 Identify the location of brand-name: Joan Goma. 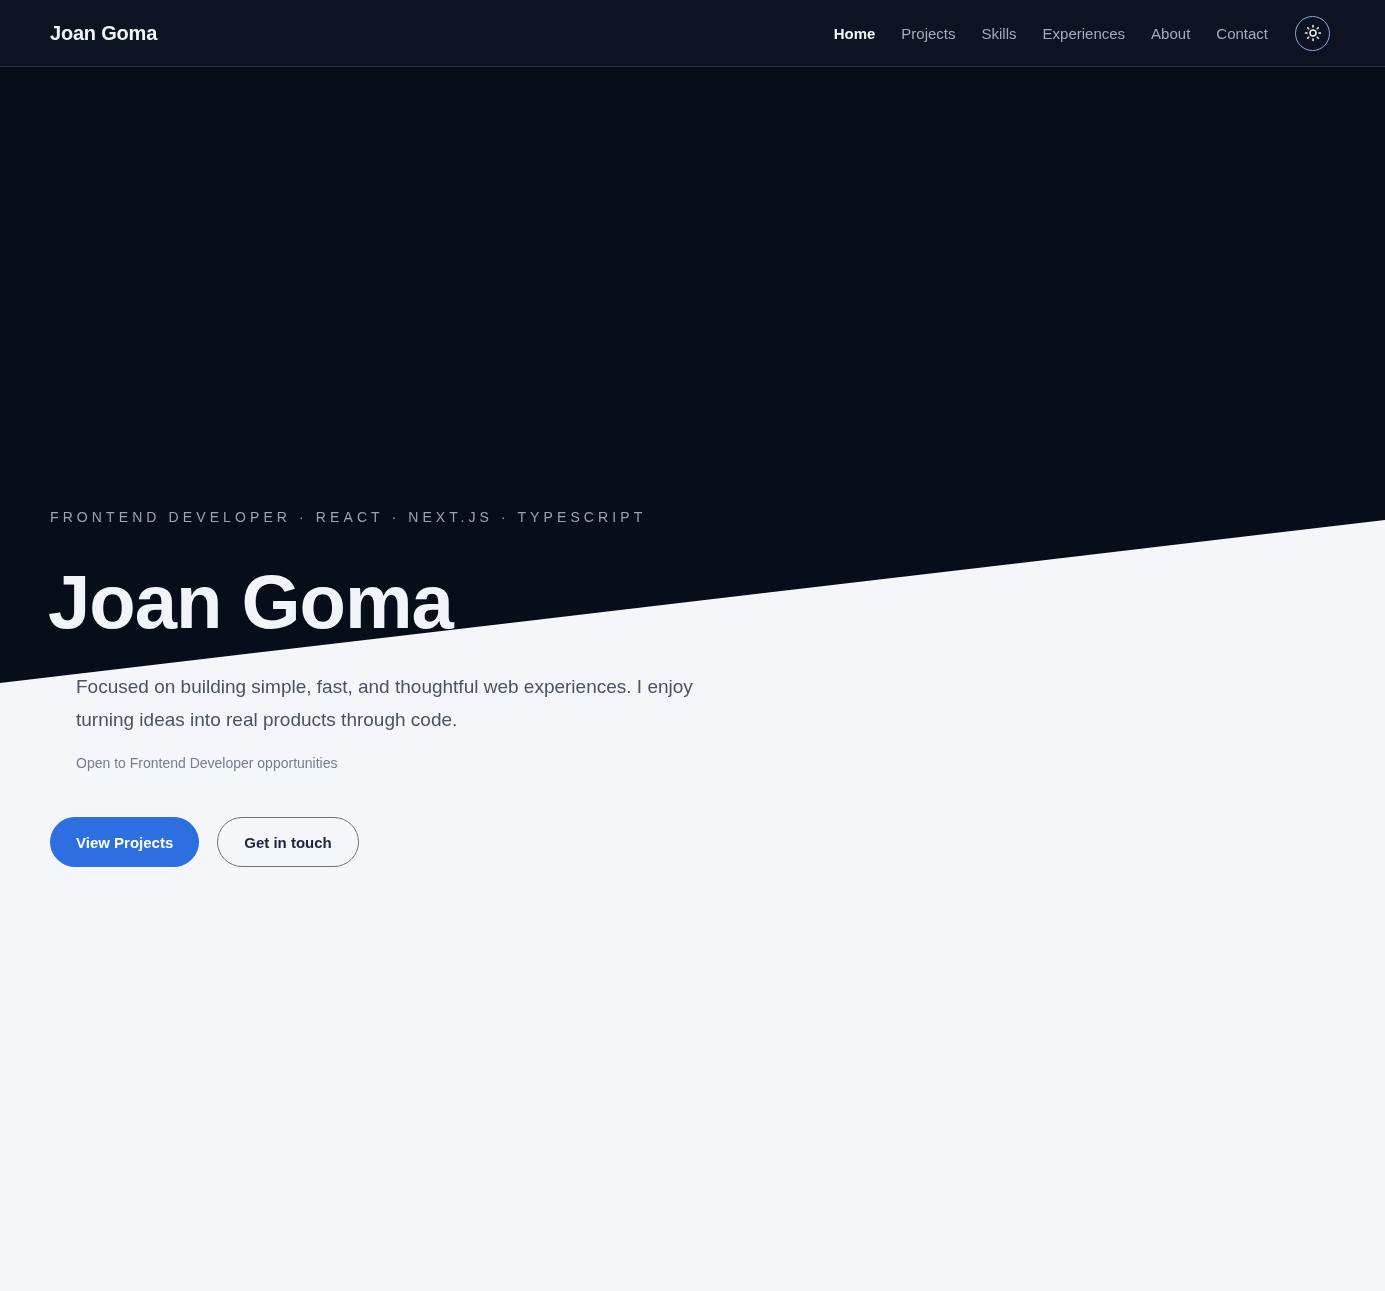
(104, 33).